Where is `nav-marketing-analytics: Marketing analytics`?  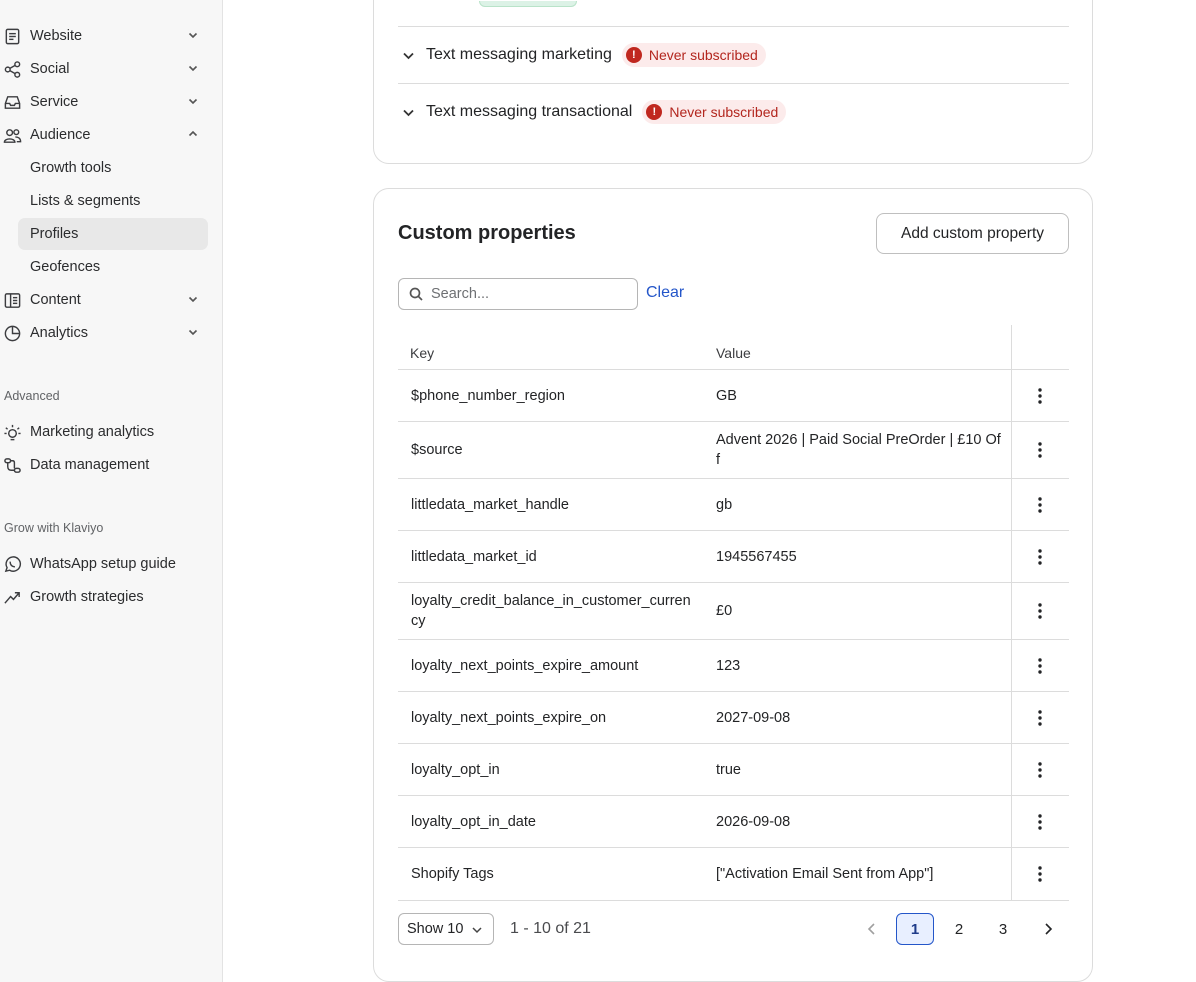
nav-marketing-analytics: Marketing analytics is located at coordinates (104, 432).